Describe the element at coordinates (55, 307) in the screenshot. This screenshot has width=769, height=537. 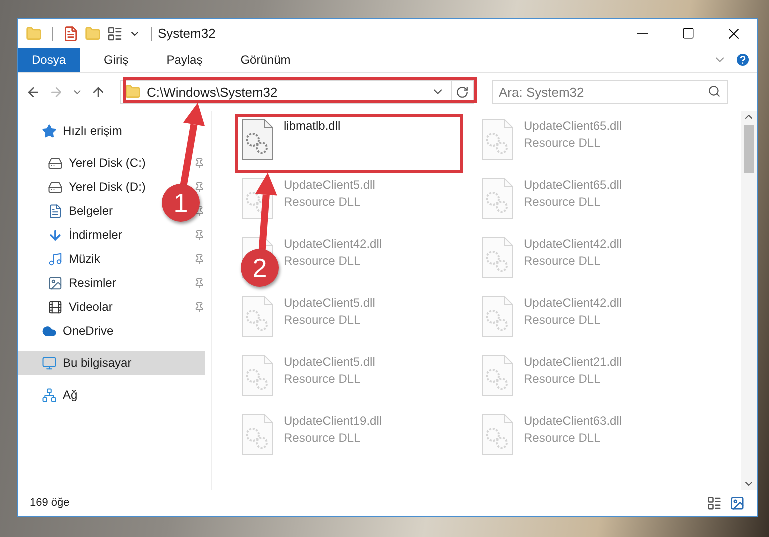
I see `film-icon` at that location.